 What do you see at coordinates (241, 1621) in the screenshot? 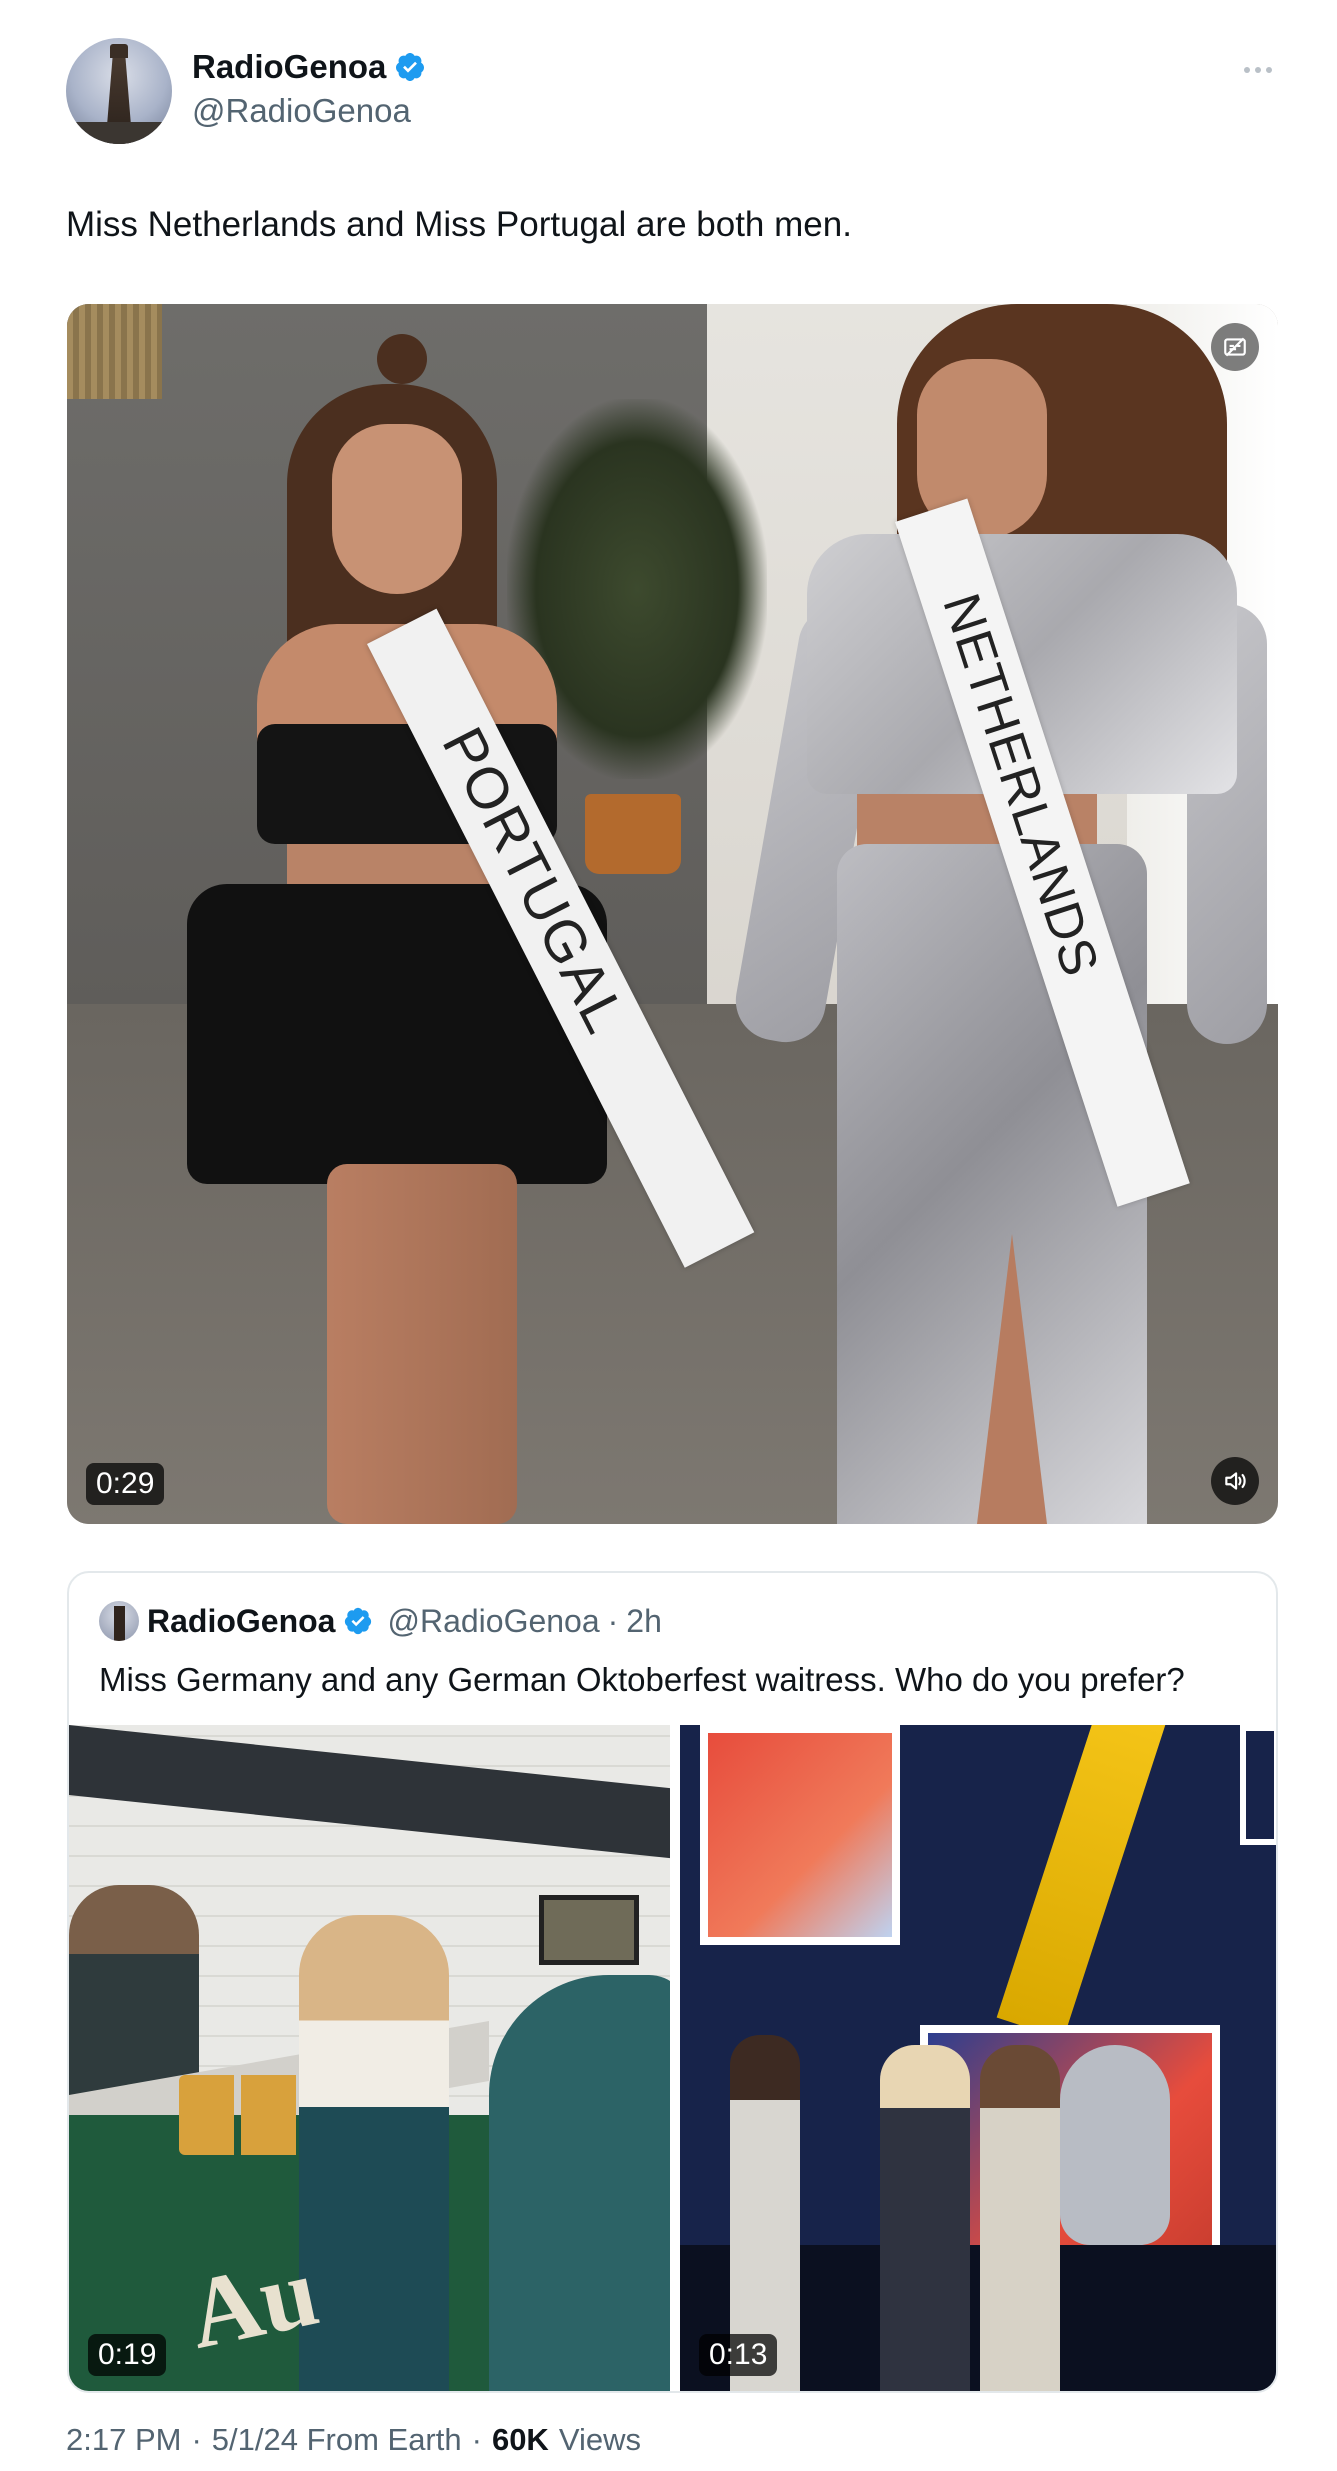
I see `quoted-author-display-name: RadioGenoa` at bounding box center [241, 1621].